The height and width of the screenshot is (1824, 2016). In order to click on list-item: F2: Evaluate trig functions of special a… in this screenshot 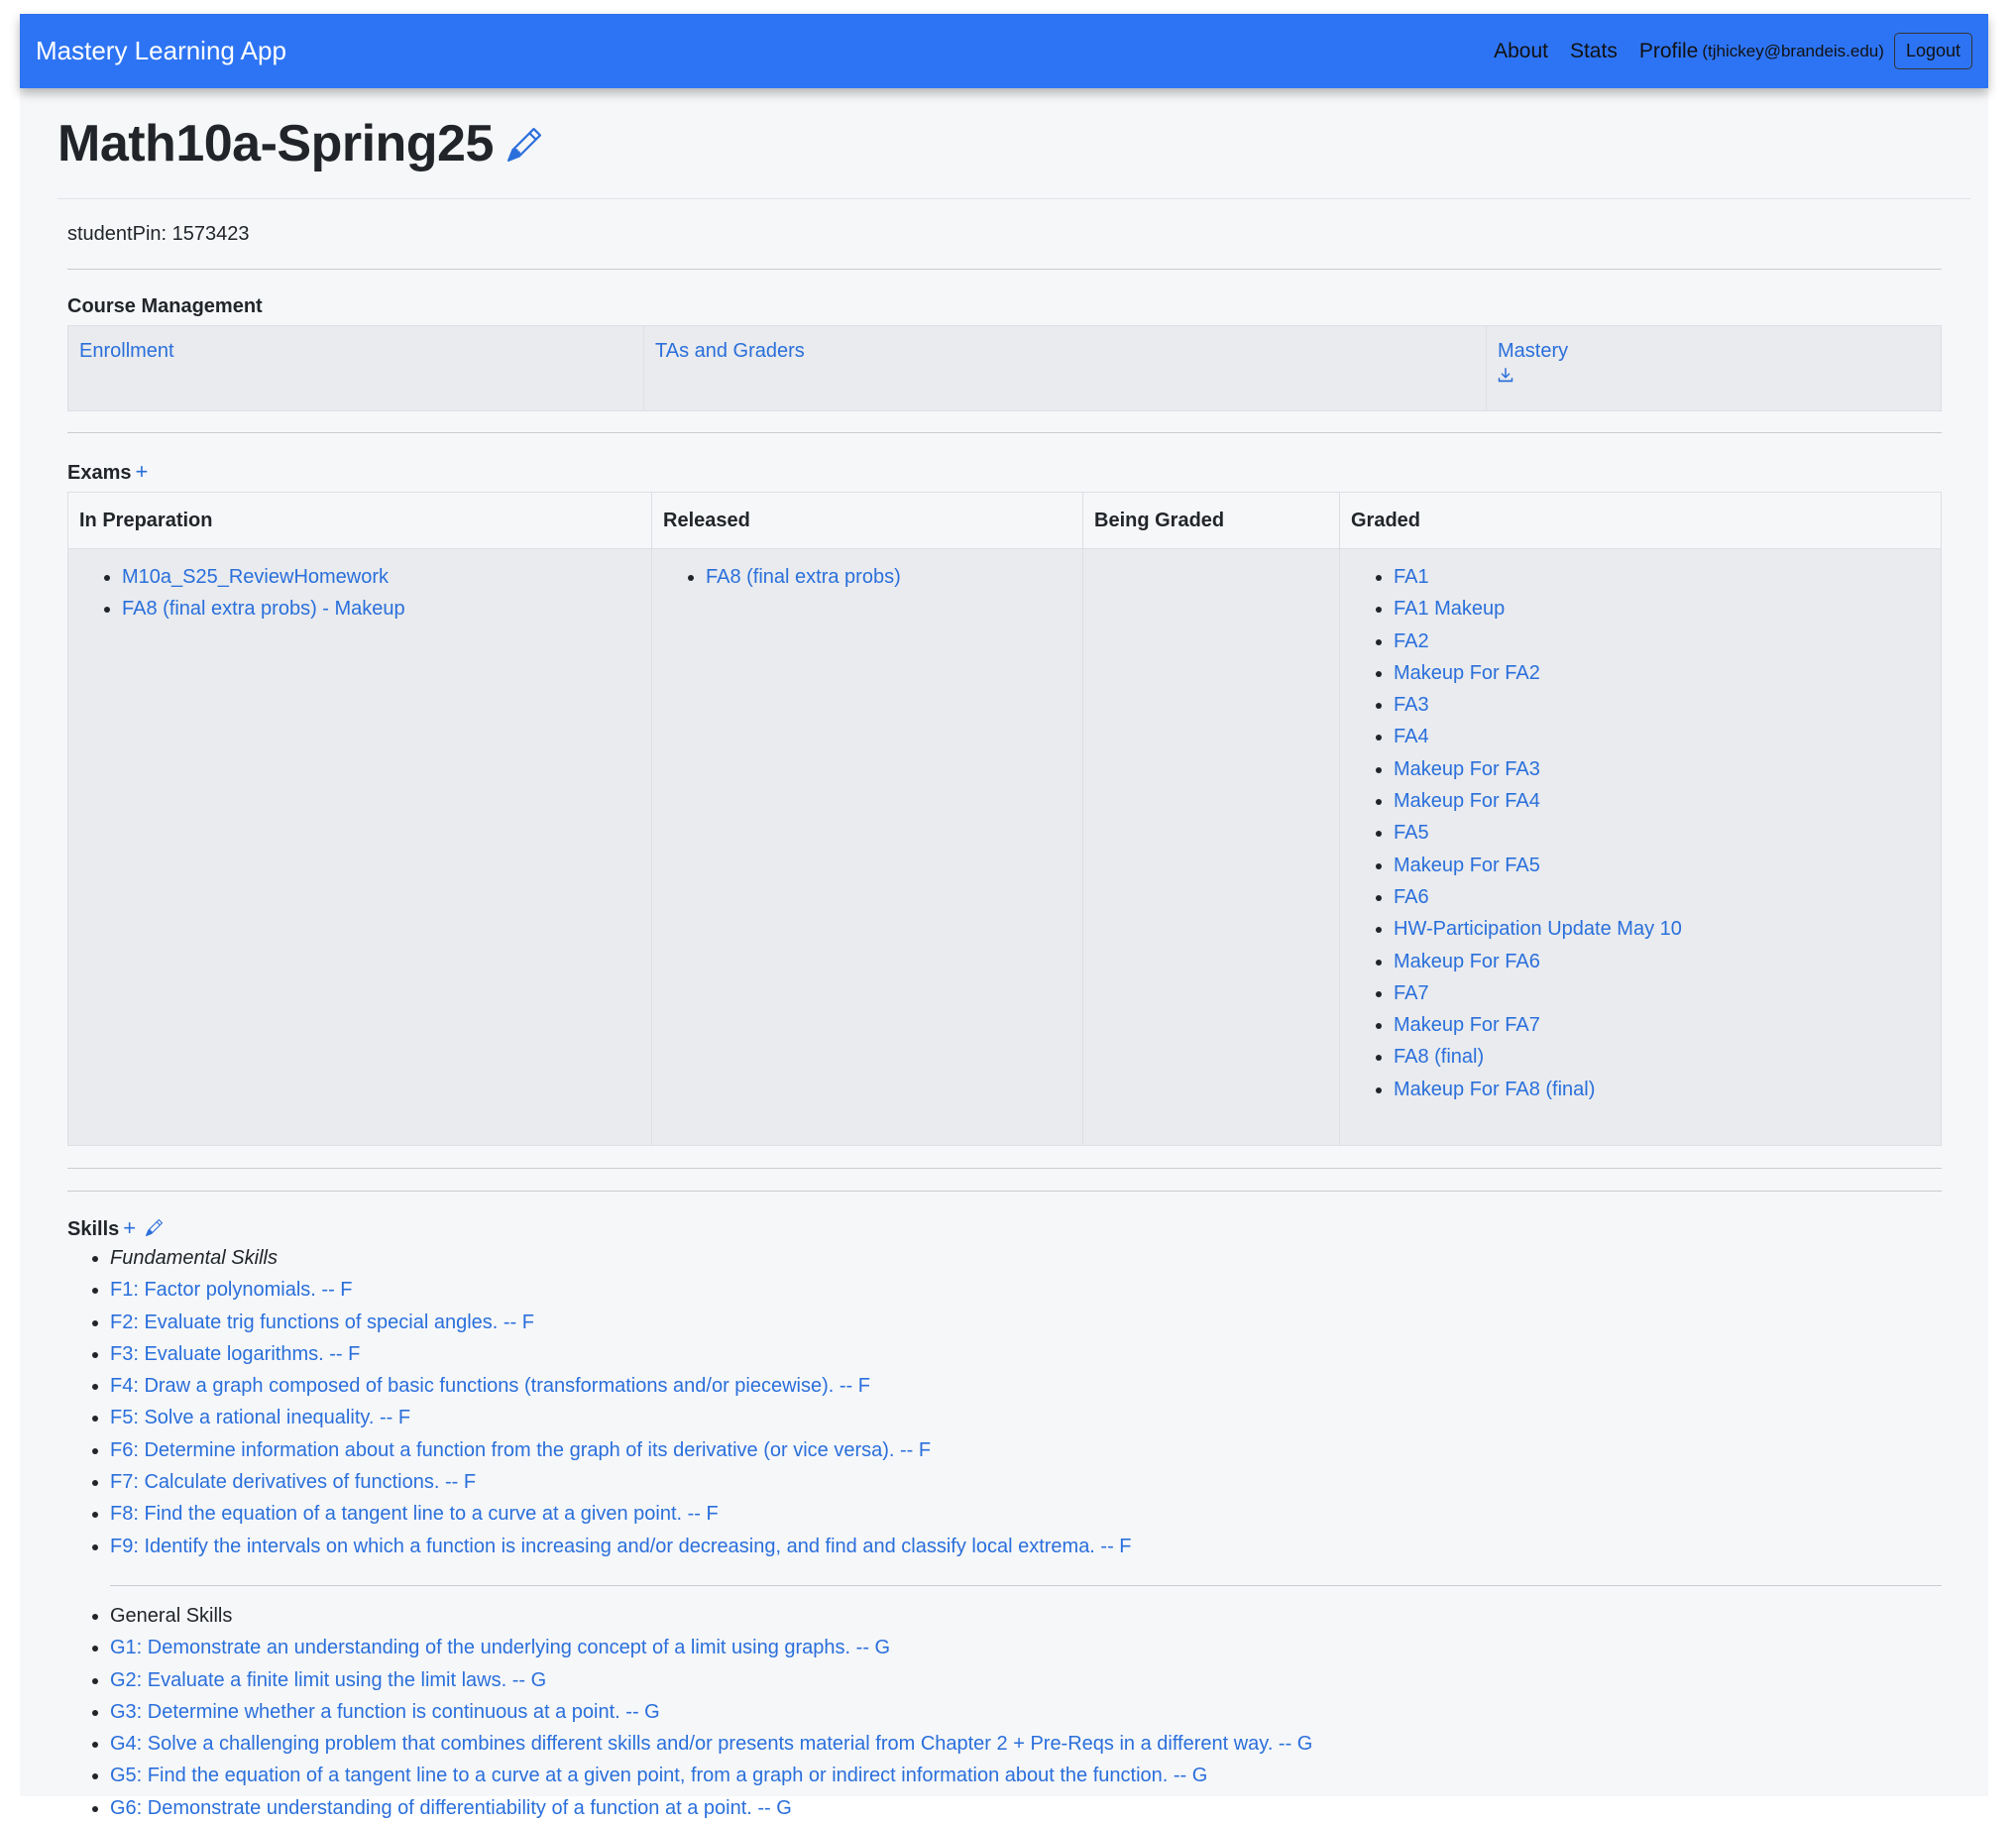, I will do `click(1026, 1323)`.